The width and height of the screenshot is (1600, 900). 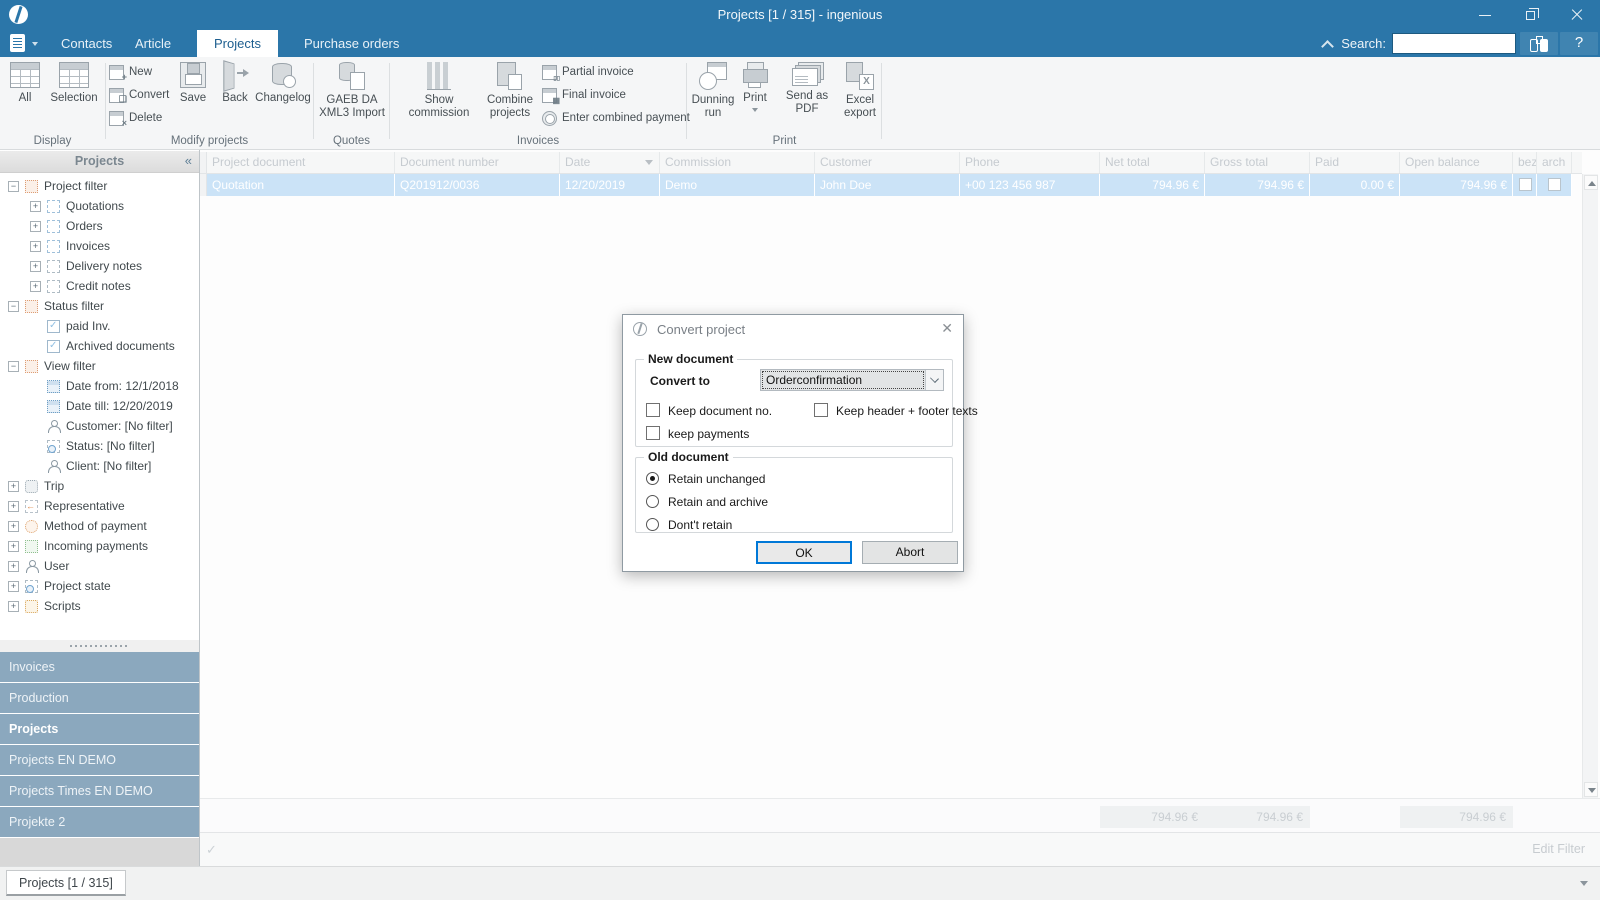 I want to click on column-header-open-balance: Open balance, so click(x=1456, y=162).